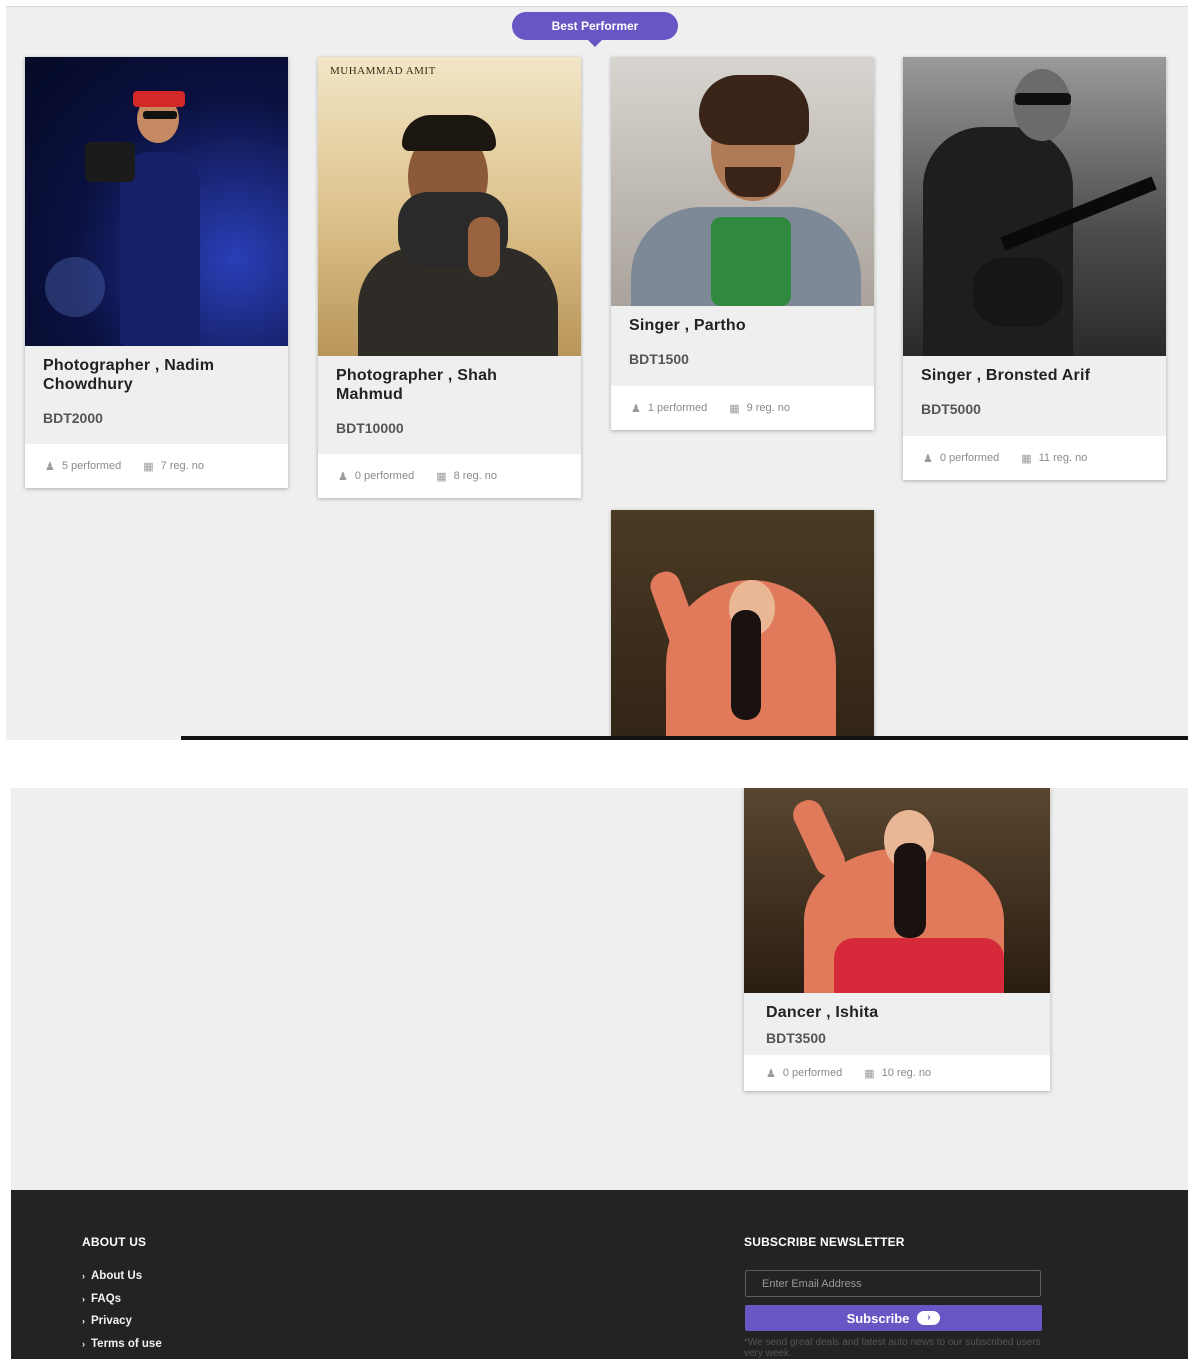 This screenshot has height=1361, width=1188. Describe the element at coordinates (182, 466) in the screenshot. I see `reg-number: 7 reg. no` at that location.